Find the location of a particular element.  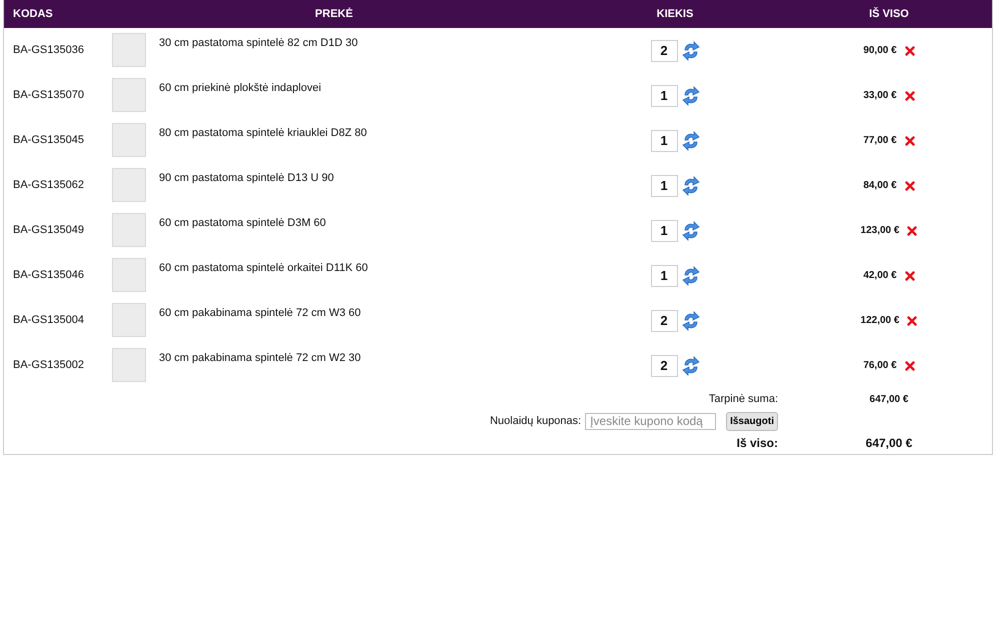

product-name: 60 cm pastatoma spintelė orkaitei D11K 60 is located at coordinates (263, 268).